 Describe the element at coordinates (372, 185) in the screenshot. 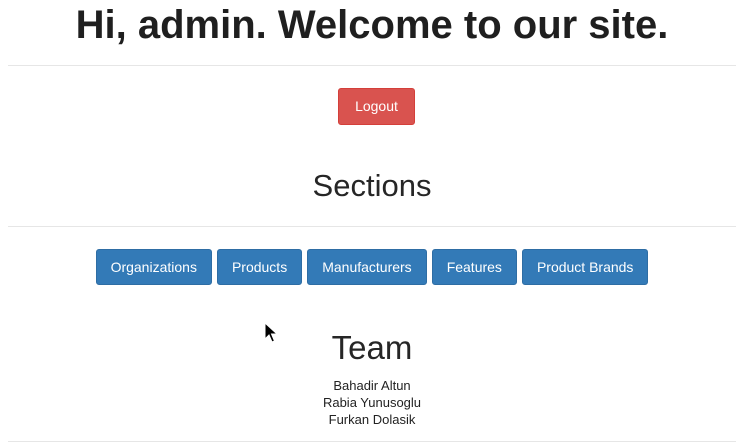

I see `sections-heading: Sections` at that location.